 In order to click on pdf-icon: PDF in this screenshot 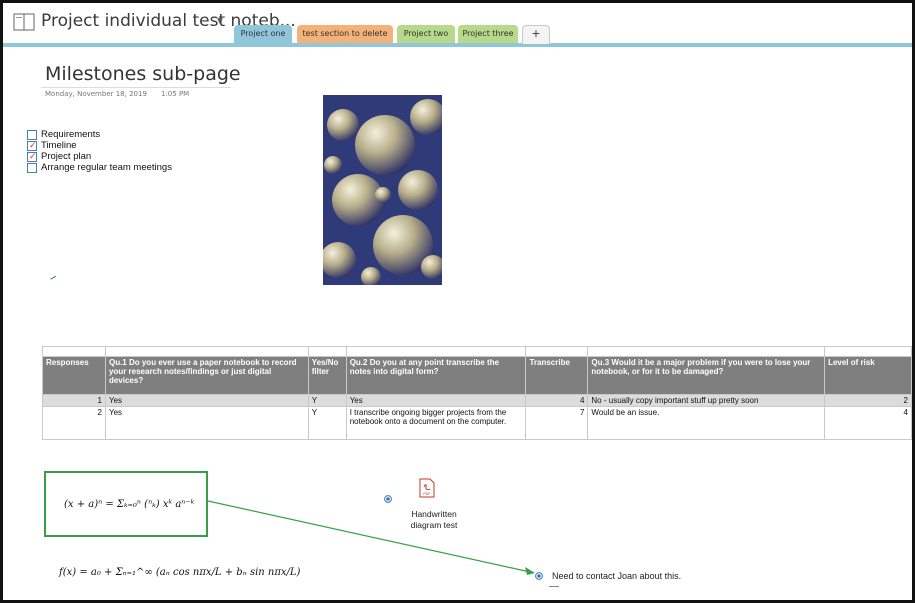, I will do `click(427, 488)`.